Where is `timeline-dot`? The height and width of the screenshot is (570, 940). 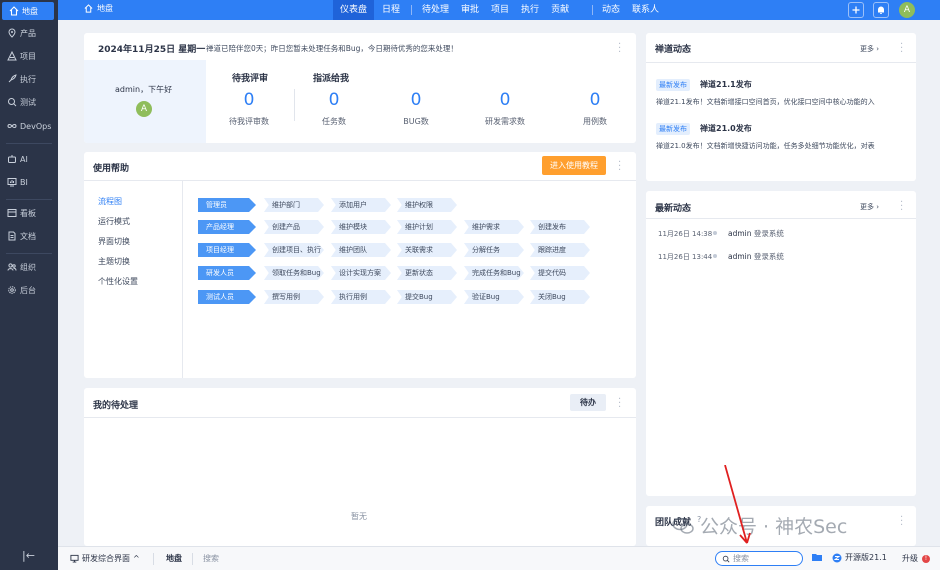 timeline-dot is located at coordinates (715, 233).